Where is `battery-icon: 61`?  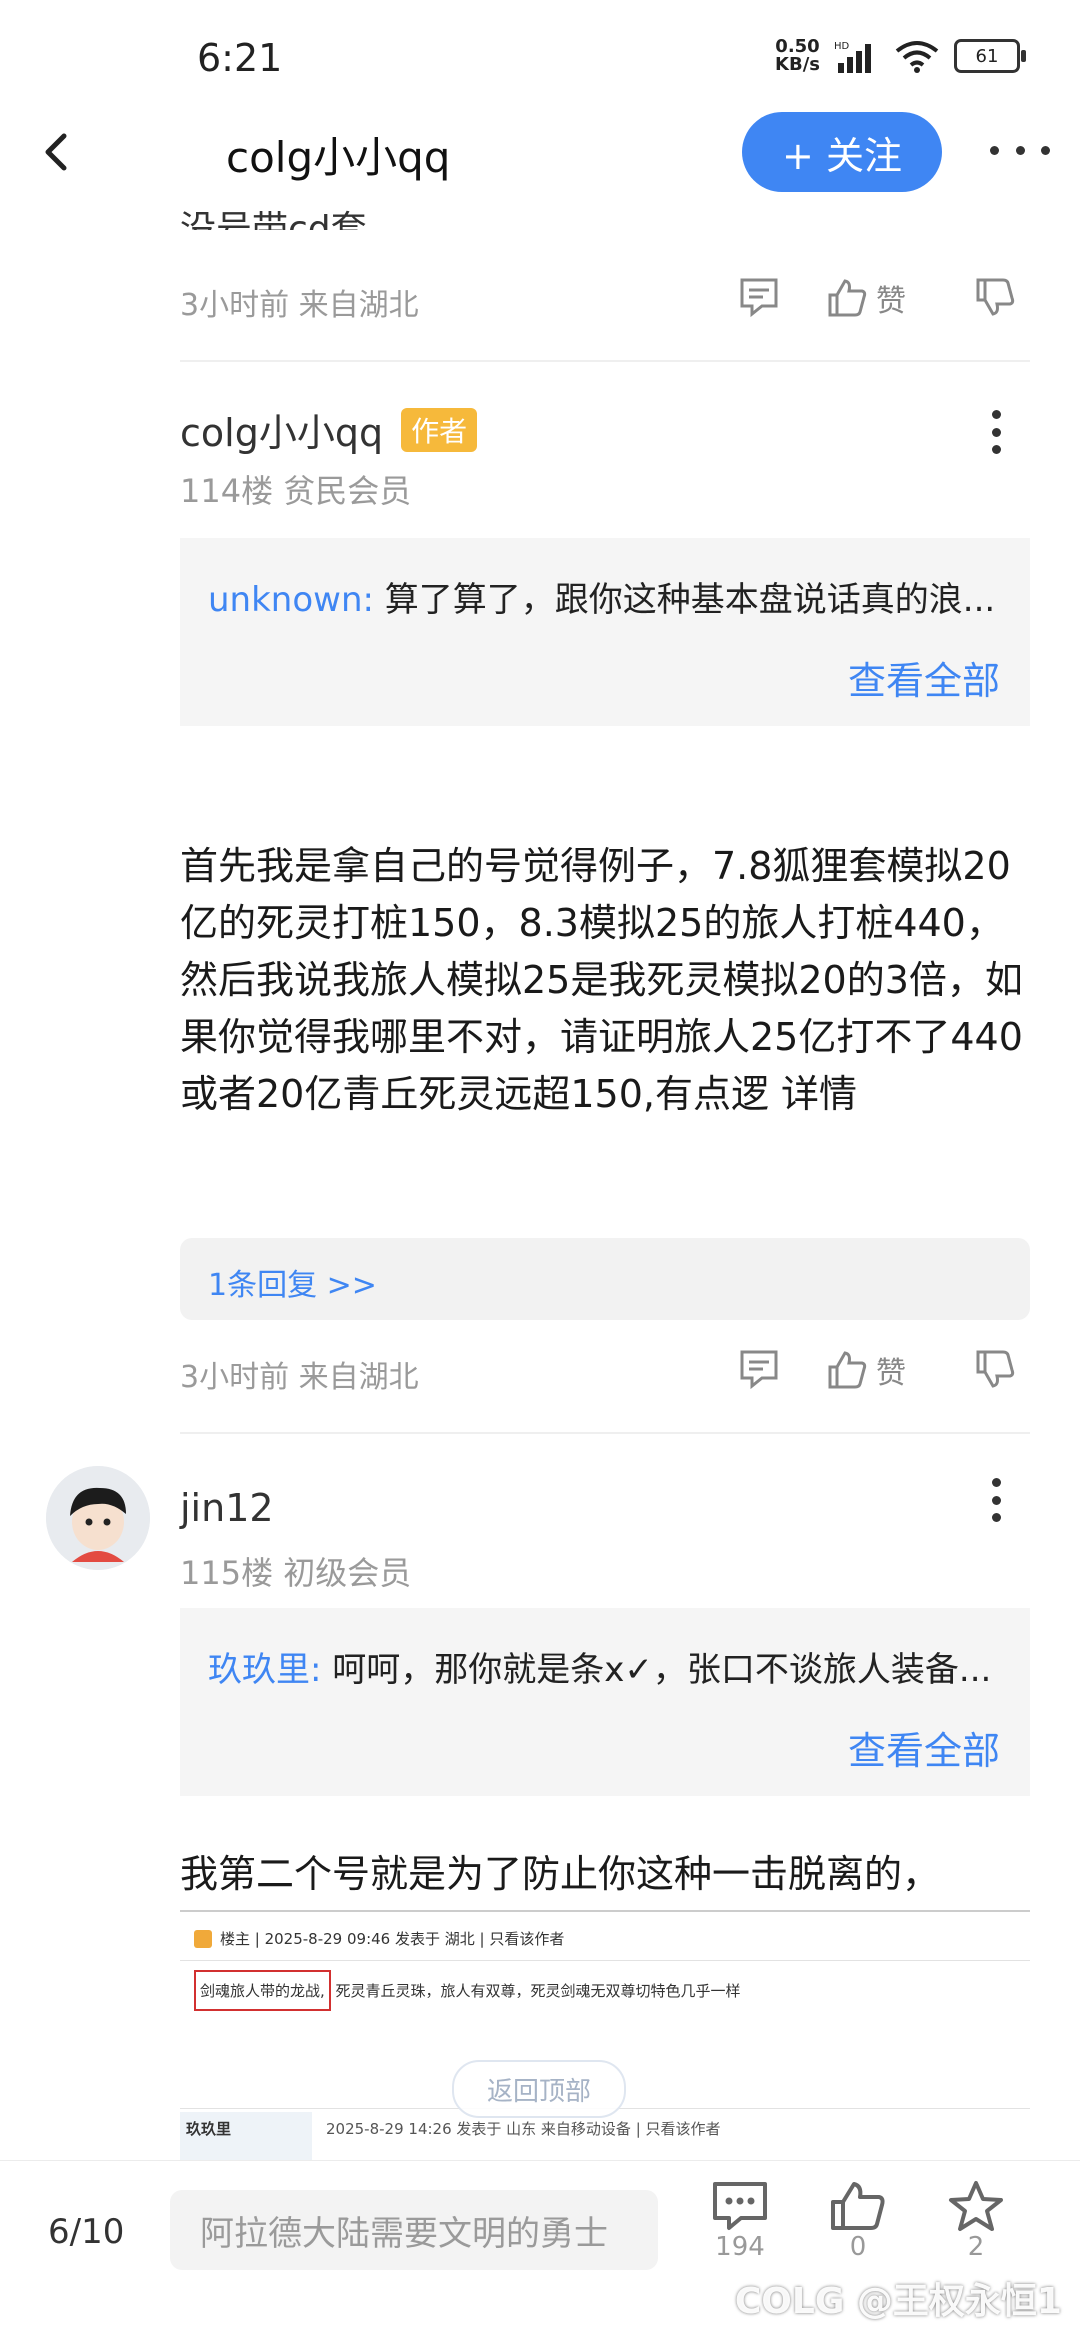 battery-icon: 61 is located at coordinates (990, 56).